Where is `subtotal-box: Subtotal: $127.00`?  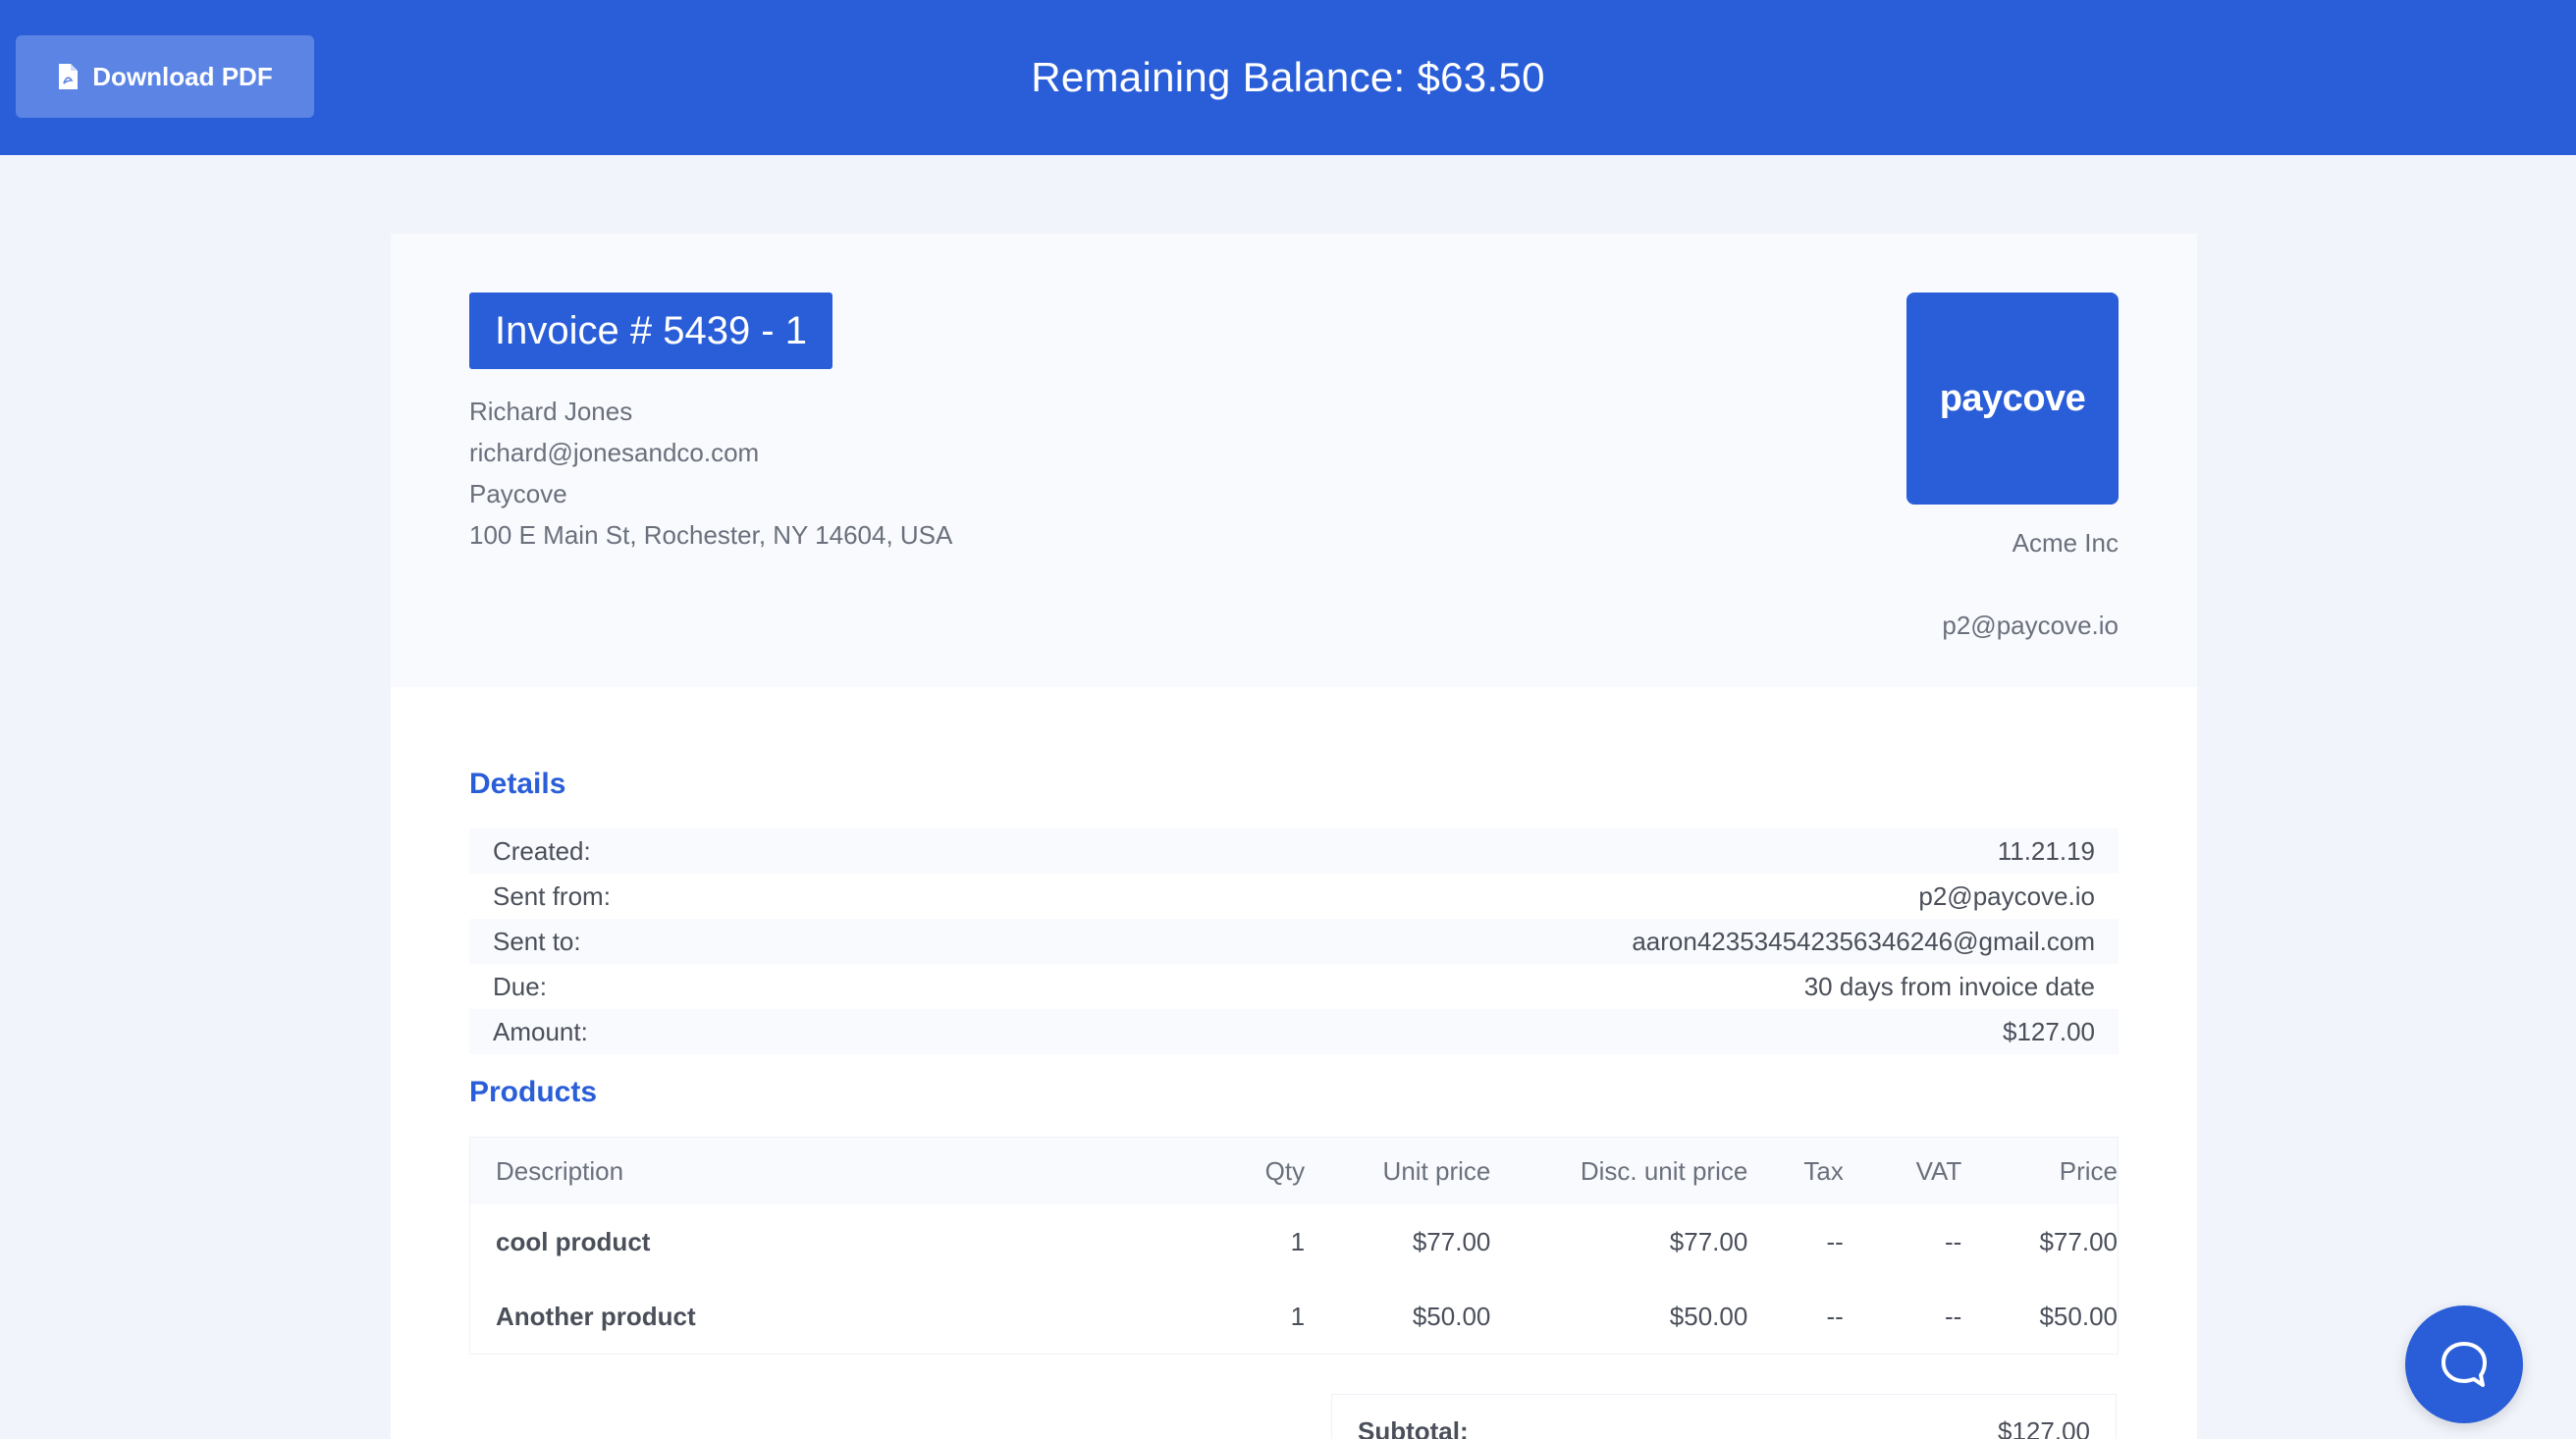 subtotal-box: Subtotal: $127.00 is located at coordinates (1724, 1416).